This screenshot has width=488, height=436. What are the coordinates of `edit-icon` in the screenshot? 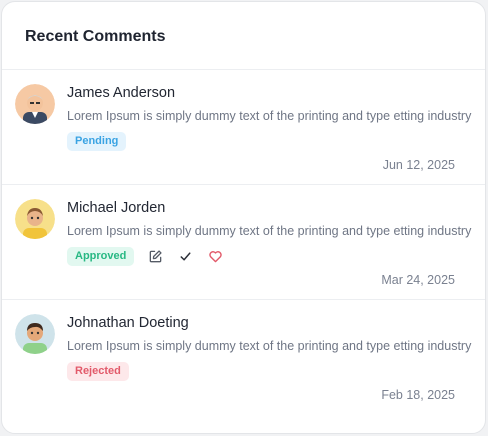 It's located at (155, 257).